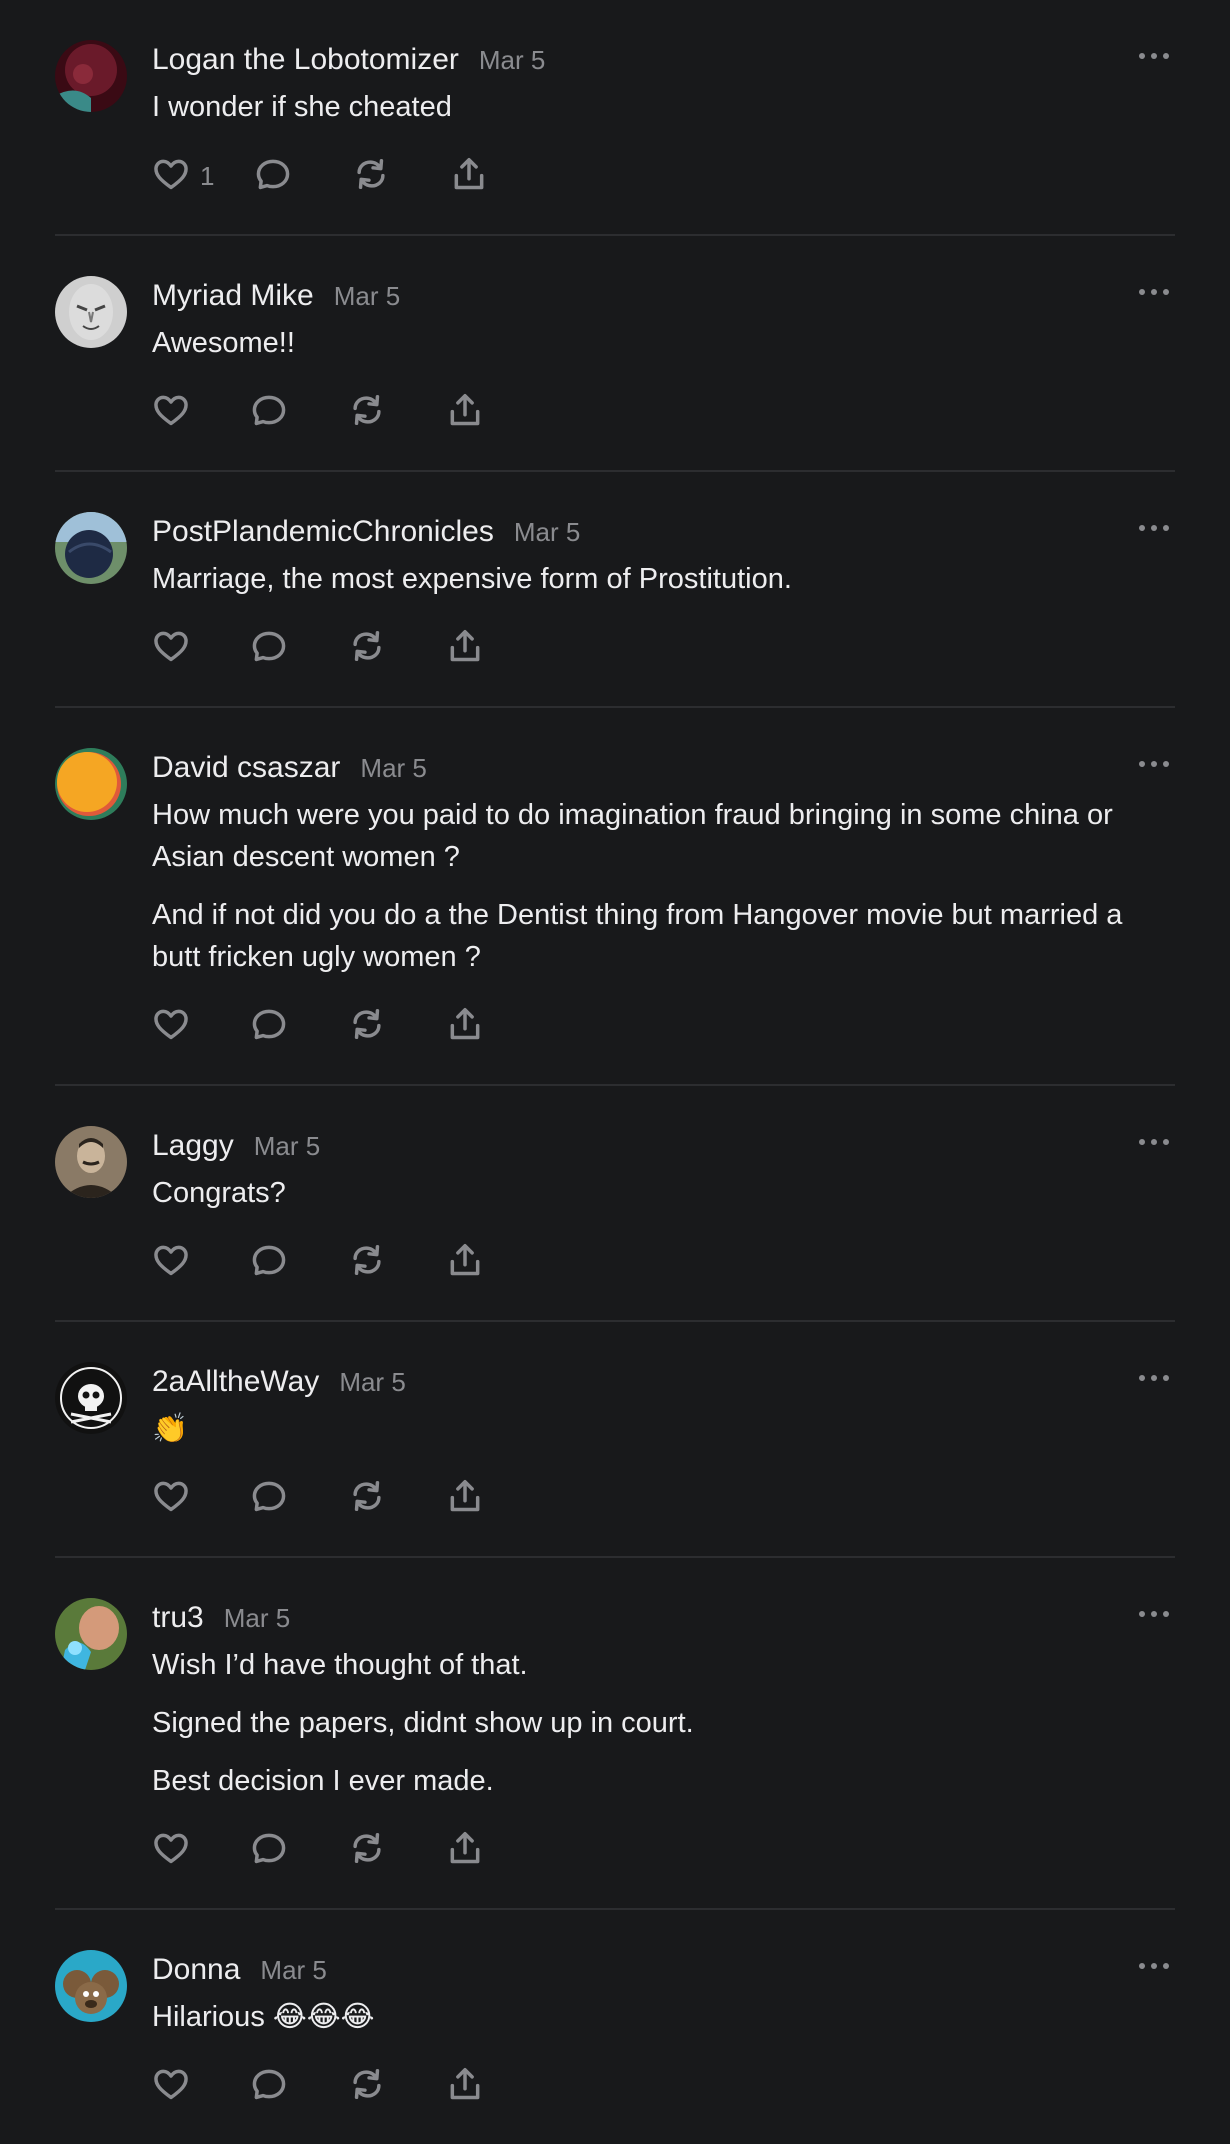  I want to click on like-button: 1, so click(183, 176).